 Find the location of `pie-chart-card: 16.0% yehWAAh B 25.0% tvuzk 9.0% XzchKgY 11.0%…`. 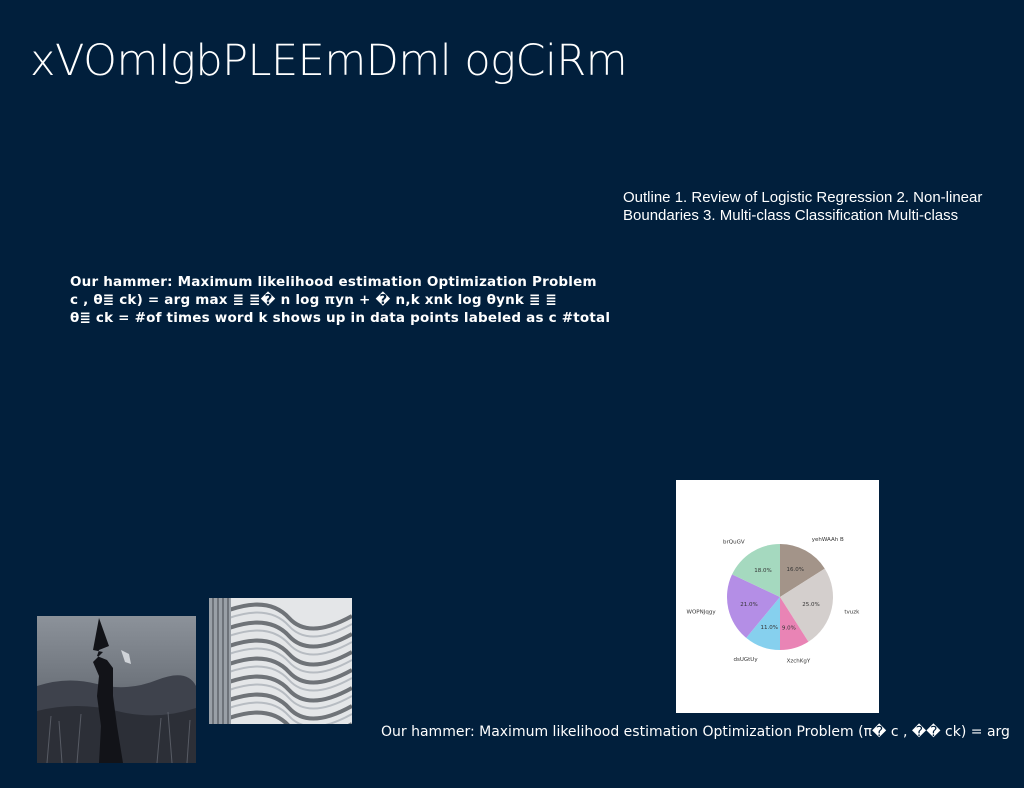

pie-chart-card: 16.0% yehWAAh B 25.0% tvuzk 9.0% XzchKgY 11.0%… is located at coordinates (777, 596).